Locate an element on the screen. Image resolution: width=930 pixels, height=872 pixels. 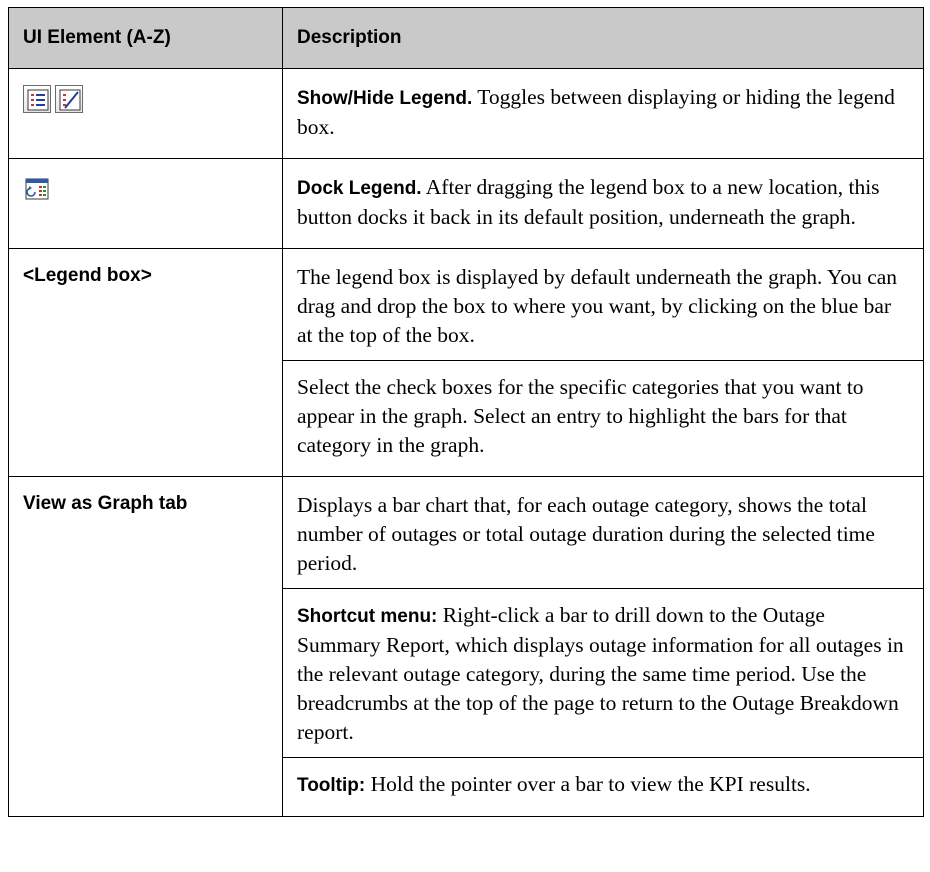
header-ui-element: UI Element (A-Z) is located at coordinates (145, 38).